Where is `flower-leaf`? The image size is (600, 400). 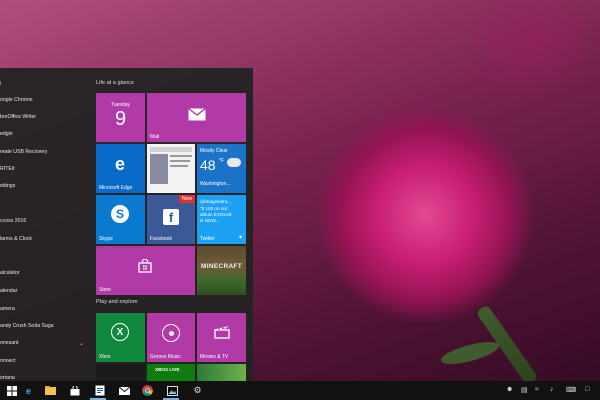
flower-leaf is located at coordinates (470, 353).